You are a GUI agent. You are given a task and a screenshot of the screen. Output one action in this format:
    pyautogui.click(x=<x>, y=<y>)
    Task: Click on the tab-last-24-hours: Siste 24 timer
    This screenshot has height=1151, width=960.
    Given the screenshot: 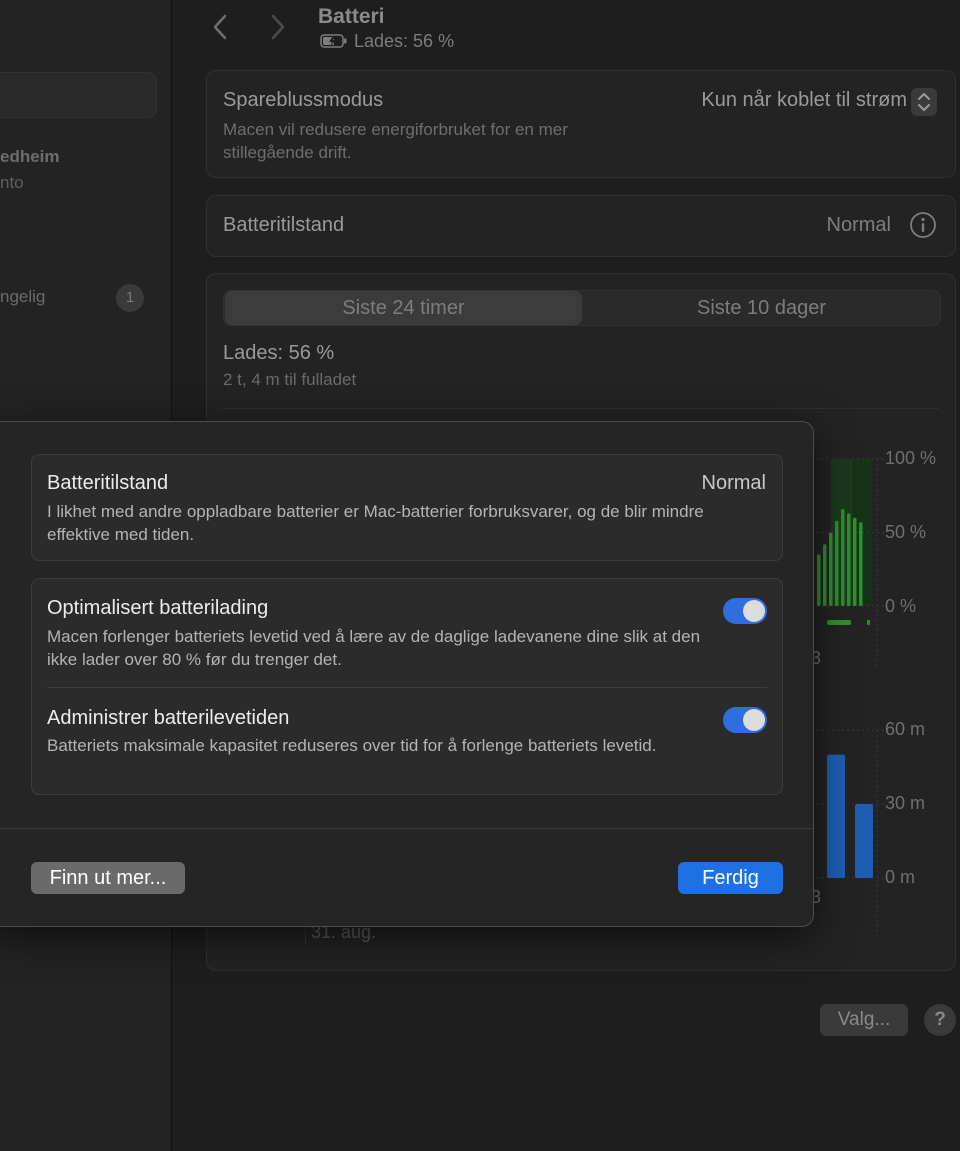 What is the action you would take?
    pyautogui.click(x=403, y=308)
    